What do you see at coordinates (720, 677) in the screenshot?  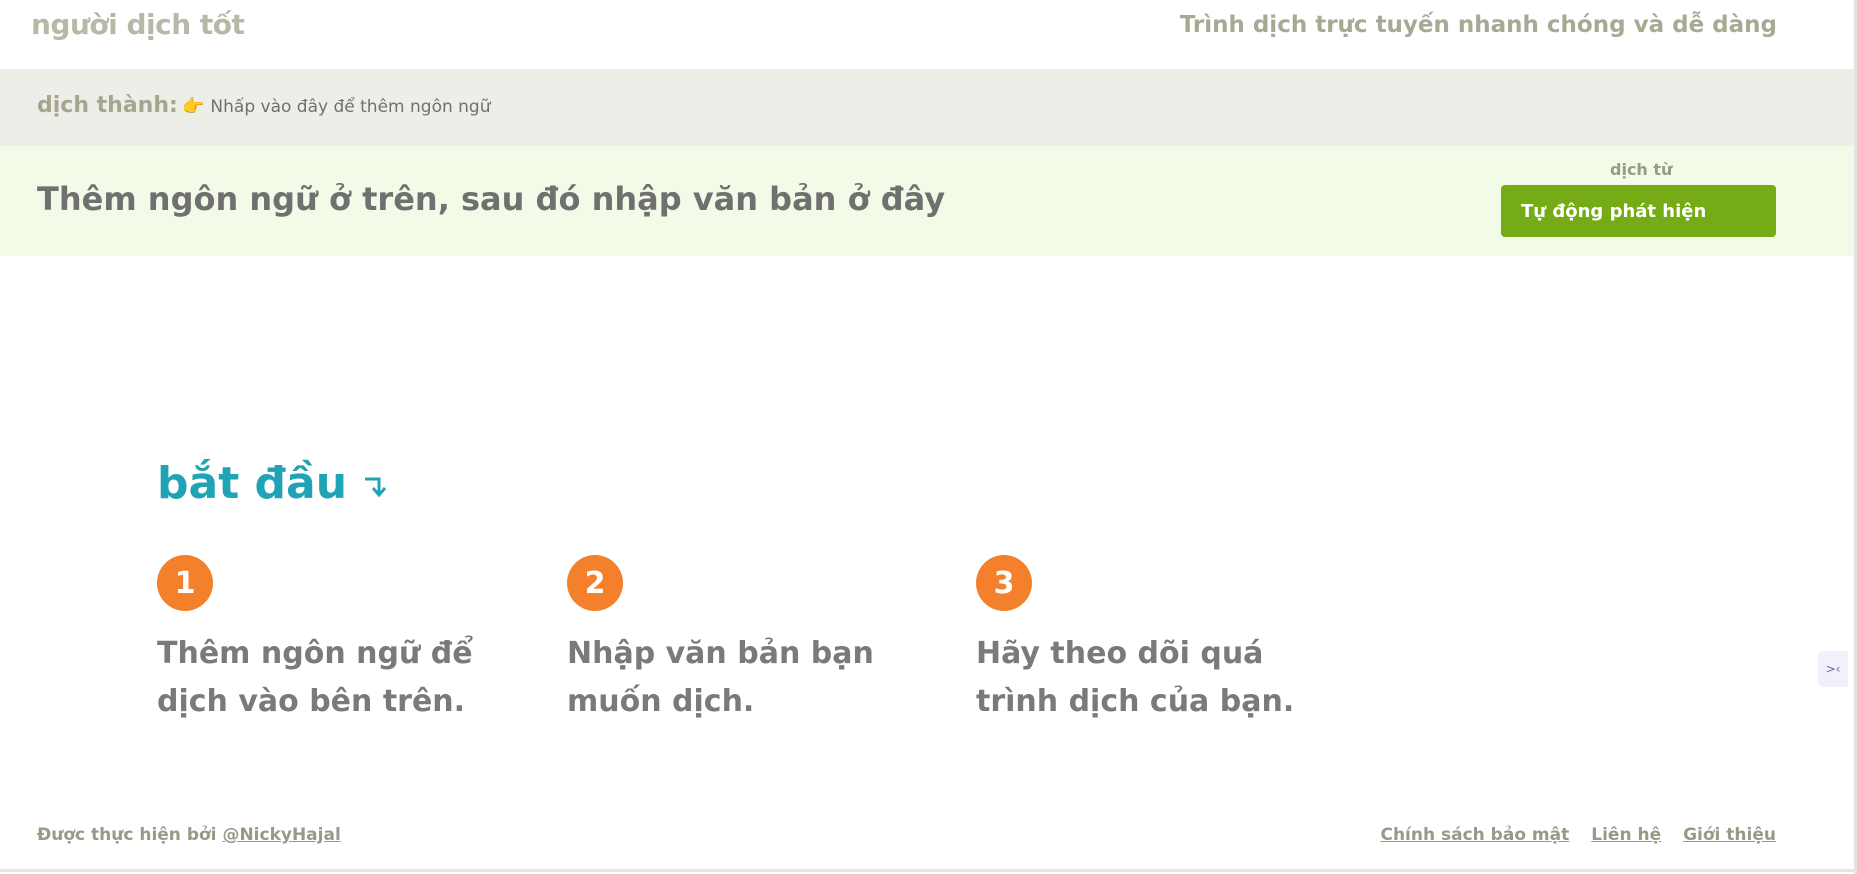 I see `step-description: Nhập văn bản bạn muốn dịch.` at bounding box center [720, 677].